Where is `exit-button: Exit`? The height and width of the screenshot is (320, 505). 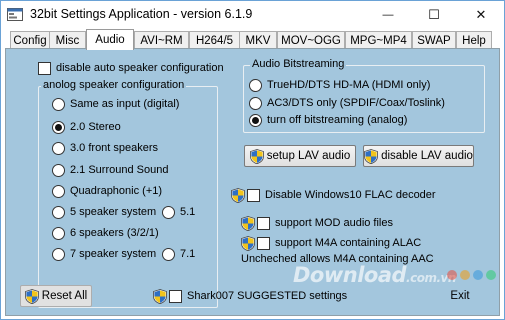
exit-button: Exit is located at coordinates (460, 296).